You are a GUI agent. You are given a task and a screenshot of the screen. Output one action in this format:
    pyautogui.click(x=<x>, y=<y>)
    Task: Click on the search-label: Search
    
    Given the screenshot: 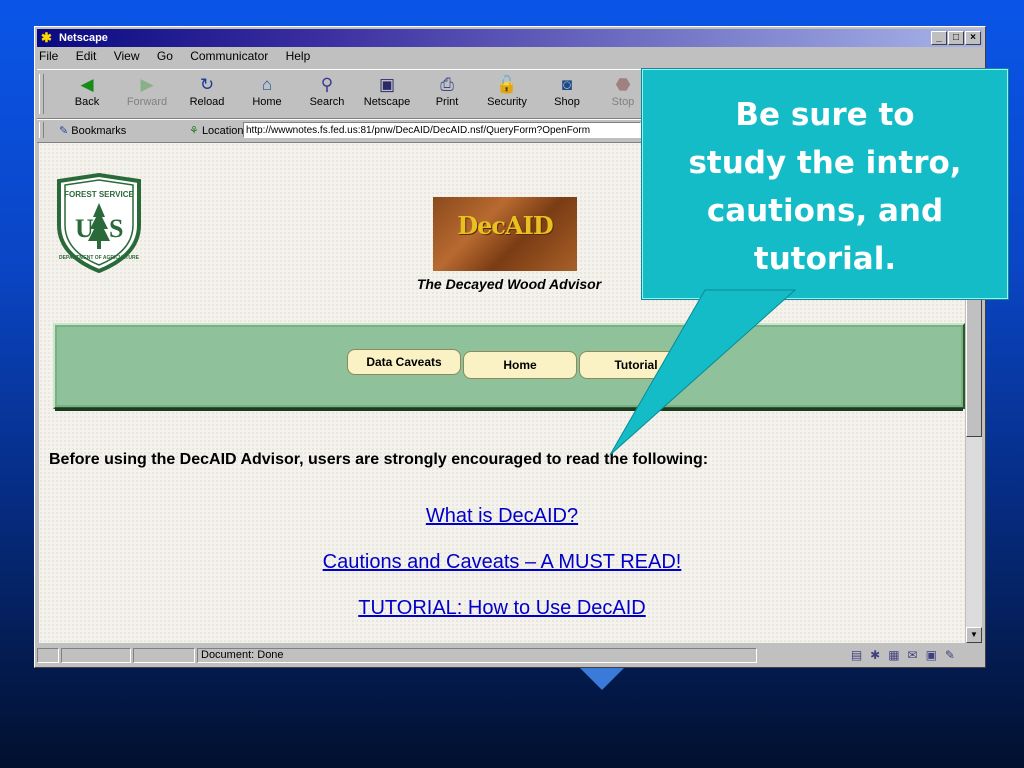 What is the action you would take?
    pyautogui.click(x=327, y=102)
    